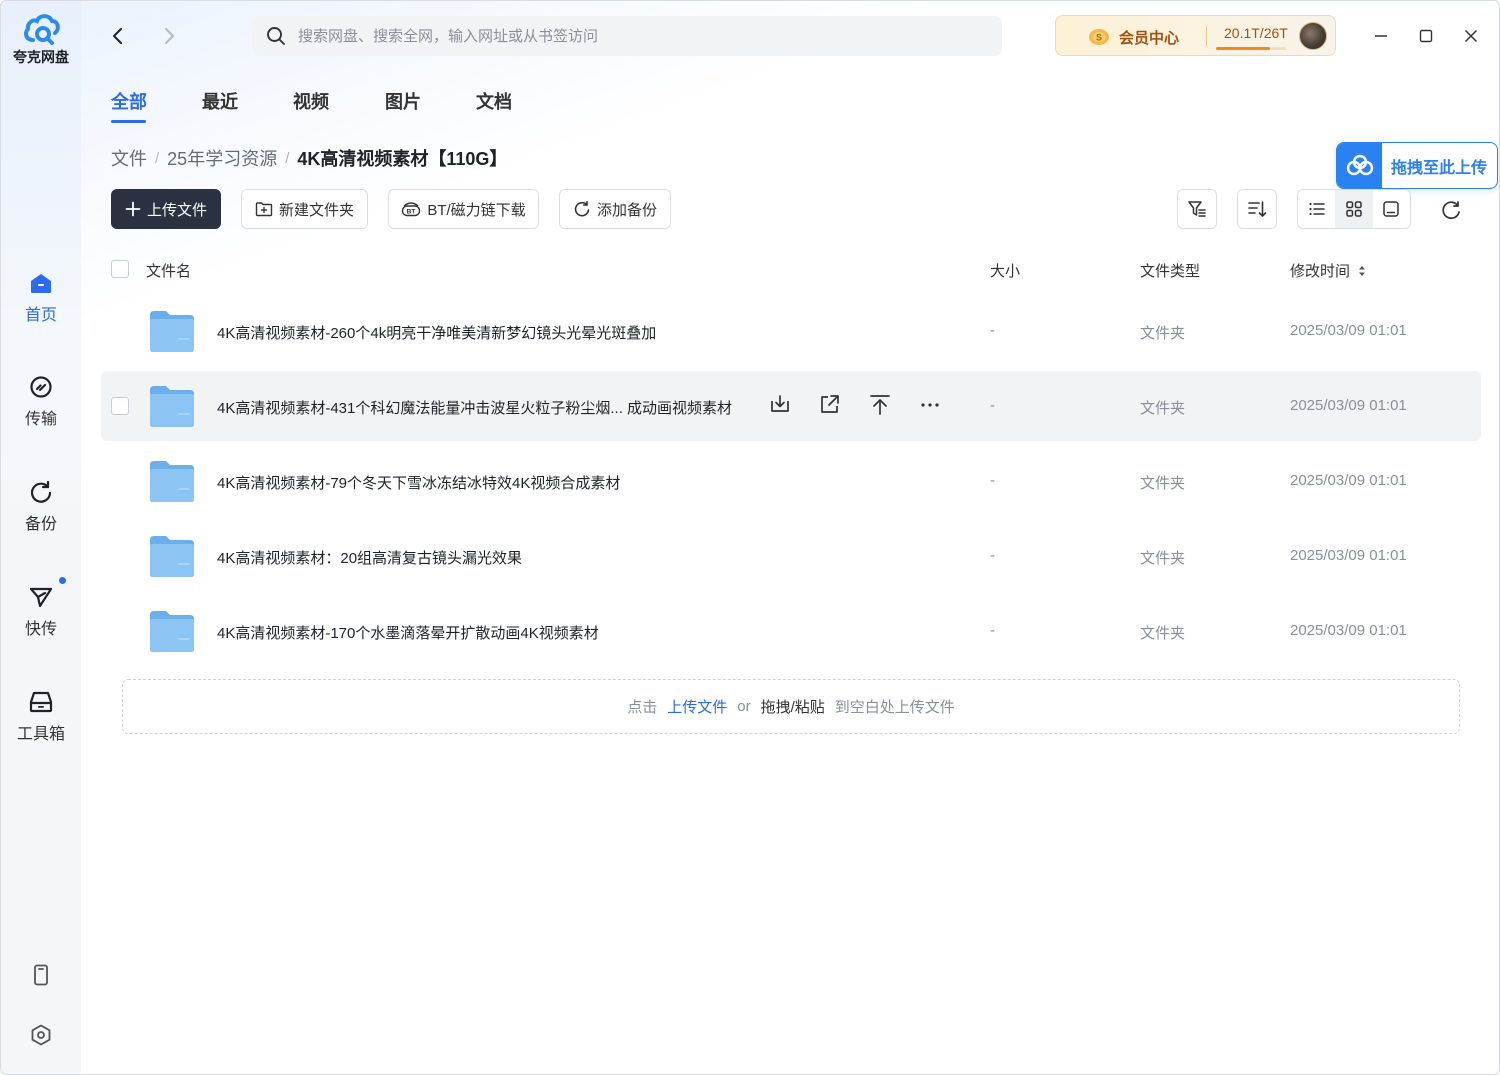  I want to click on chevron-right-icon, so click(169, 36).